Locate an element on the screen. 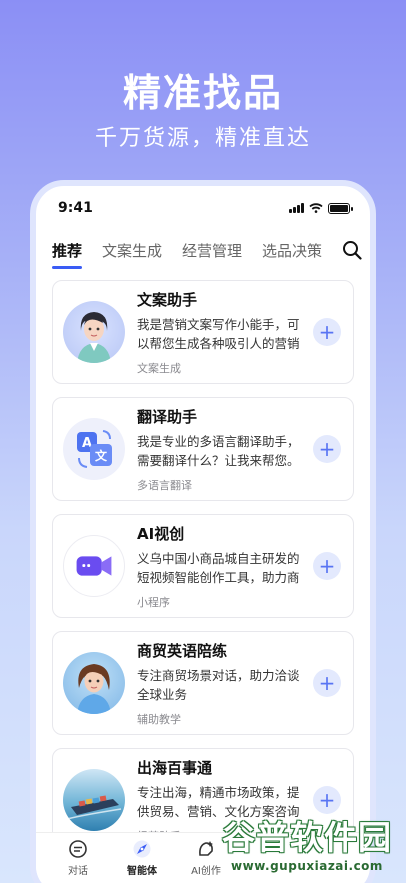 This screenshot has height=883, width=406. card-tag: 文案生成 is located at coordinates (159, 368).